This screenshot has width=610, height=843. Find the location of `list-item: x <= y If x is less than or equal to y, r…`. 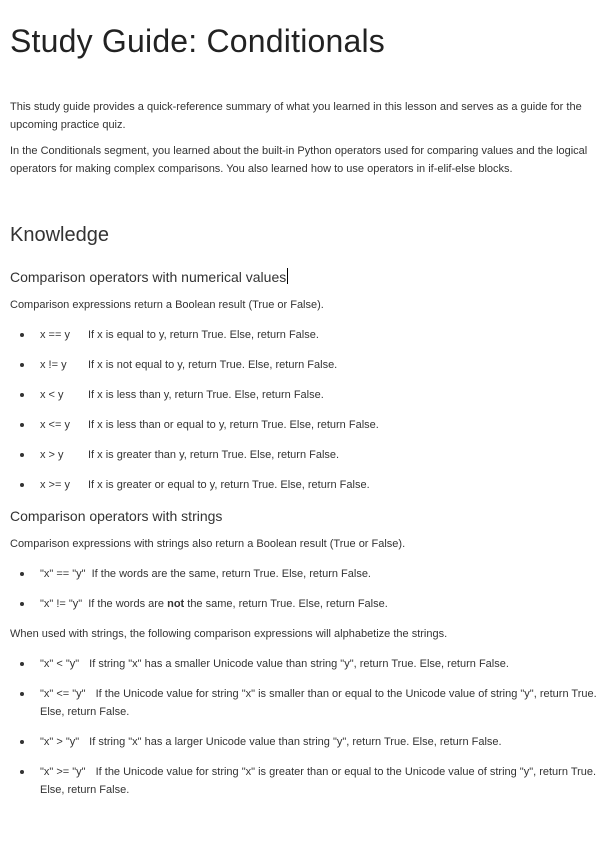

list-item: x <= y If x is less than or equal to y, r… is located at coordinates (305, 425).